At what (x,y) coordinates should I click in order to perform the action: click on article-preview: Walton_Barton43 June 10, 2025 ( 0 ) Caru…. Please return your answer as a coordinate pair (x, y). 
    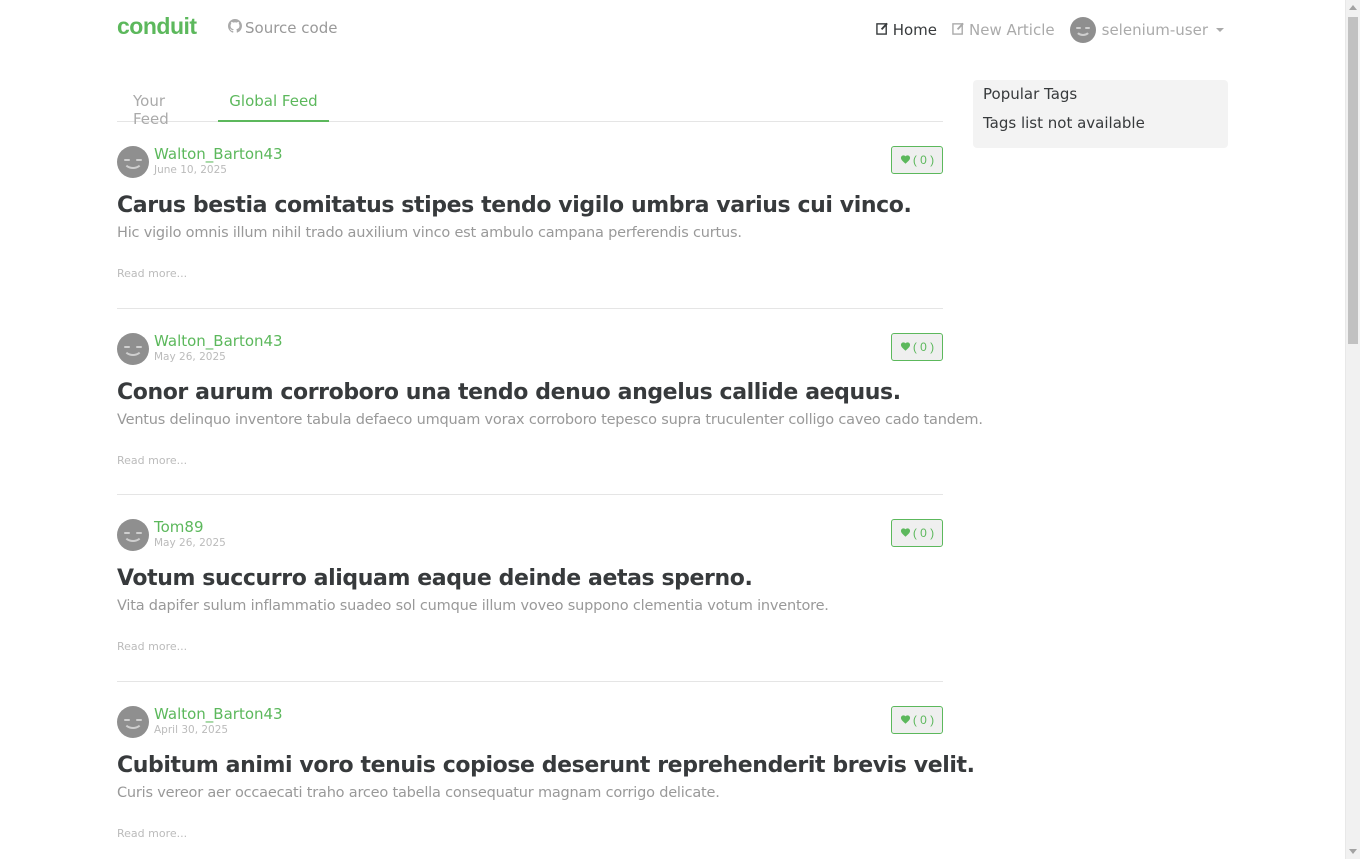
    Looking at the image, I should click on (530, 215).